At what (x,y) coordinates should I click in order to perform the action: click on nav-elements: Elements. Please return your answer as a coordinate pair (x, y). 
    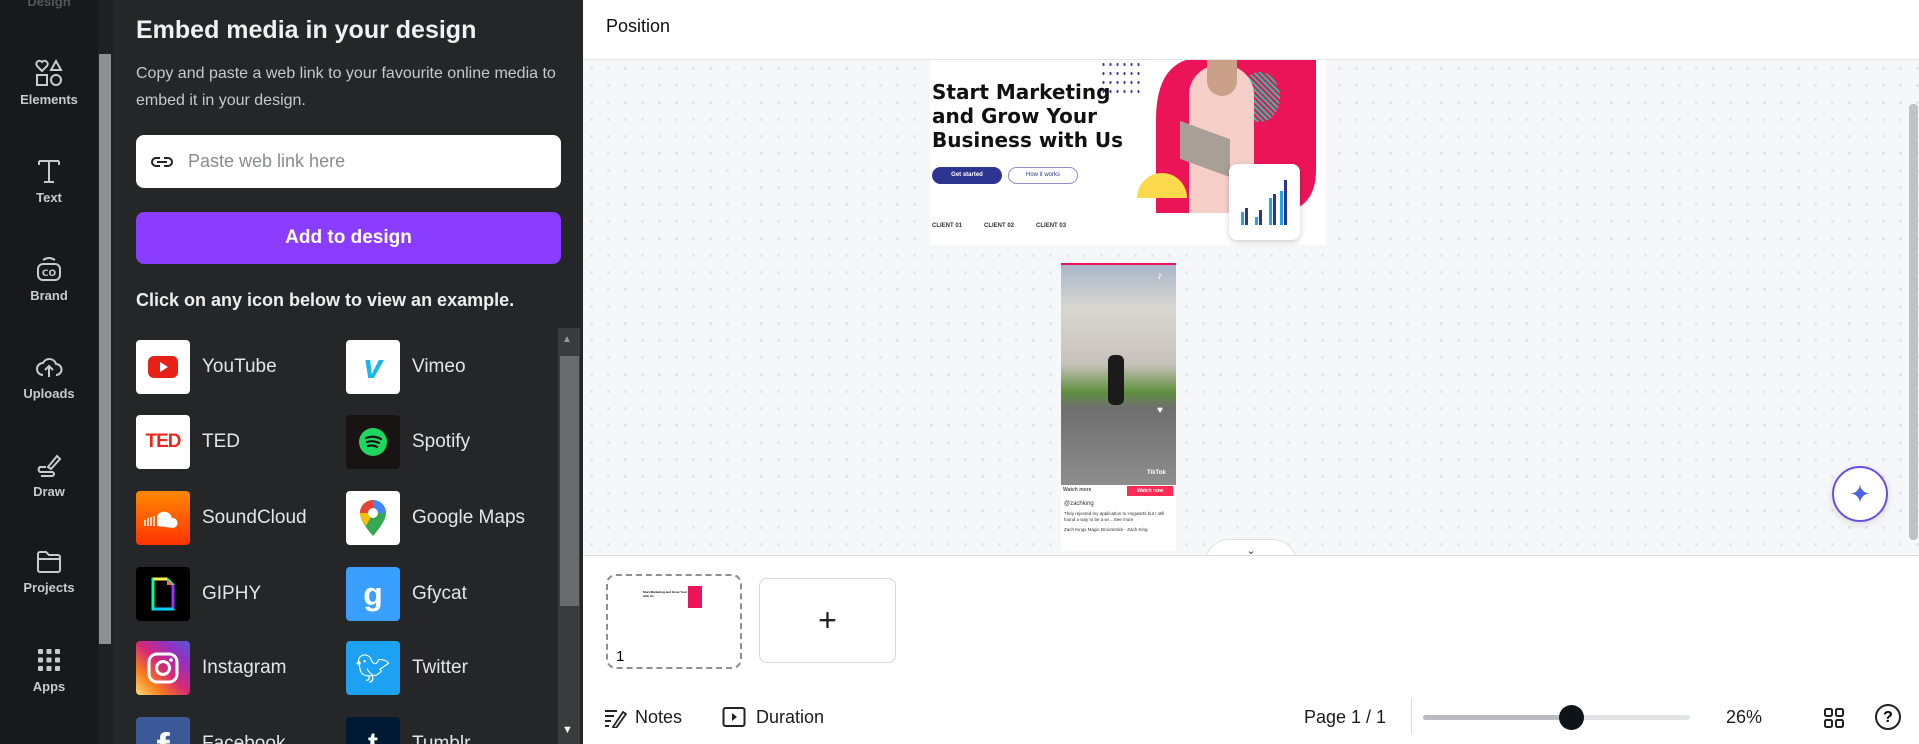
    Looking at the image, I should click on (49, 82).